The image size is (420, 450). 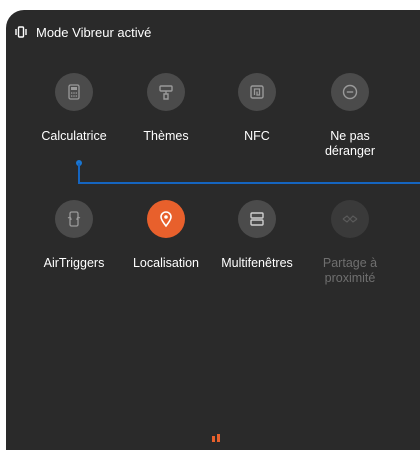 What do you see at coordinates (257, 219) in the screenshot?
I see `split-screen-icon` at bounding box center [257, 219].